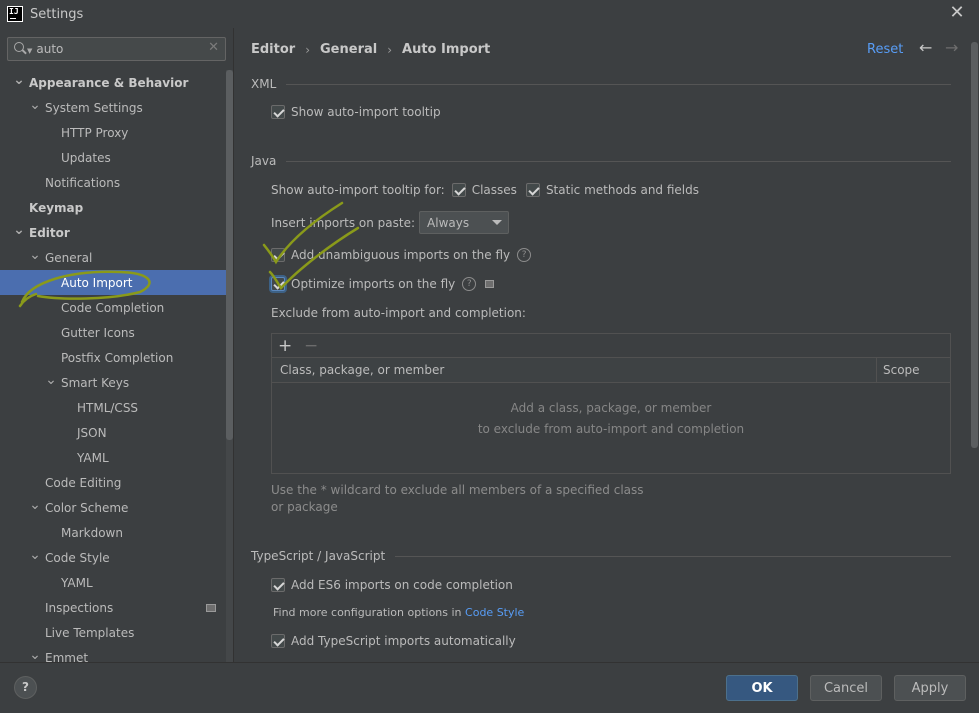 The image size is (979, 713). I want to click on reset-link: Reset, so click(885, 49).